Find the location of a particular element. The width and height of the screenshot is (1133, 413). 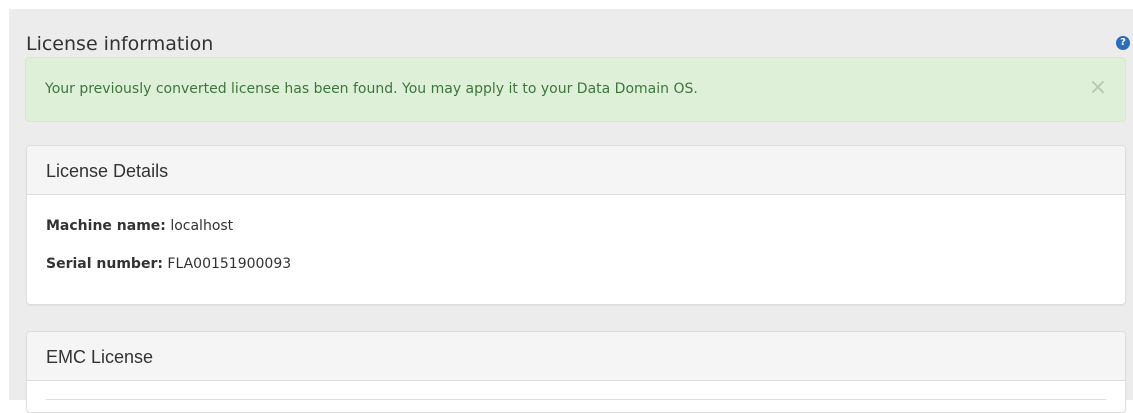

help-icon: ? is located at coordinates (1123, 43).